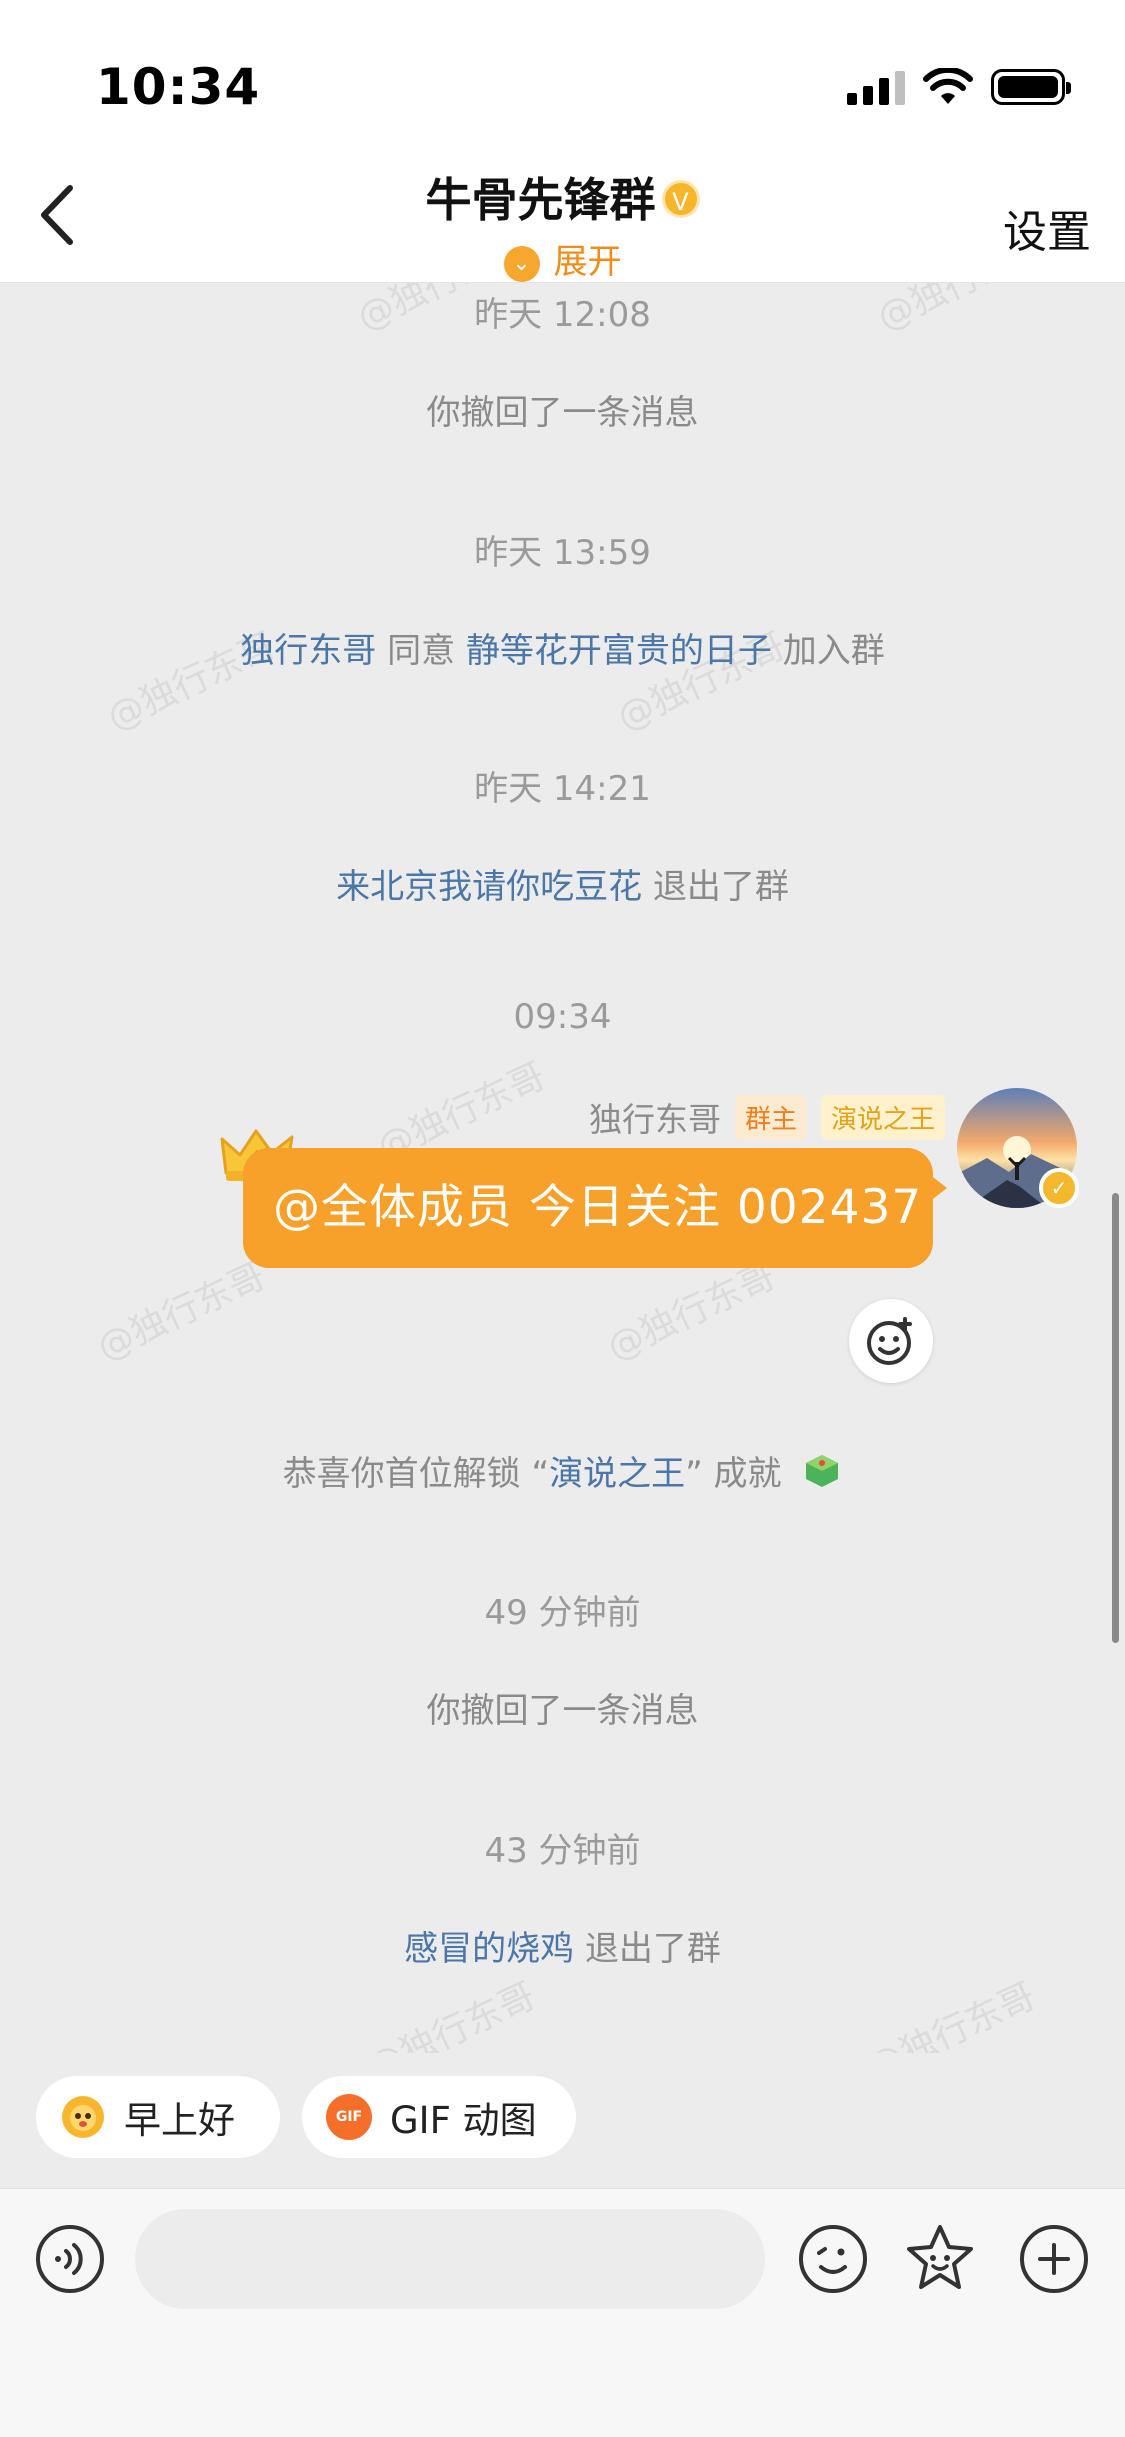  Describe the element at coordinates (562, 315) in the screenshot. I see `timestamp: 昨天 12:08` at that location.